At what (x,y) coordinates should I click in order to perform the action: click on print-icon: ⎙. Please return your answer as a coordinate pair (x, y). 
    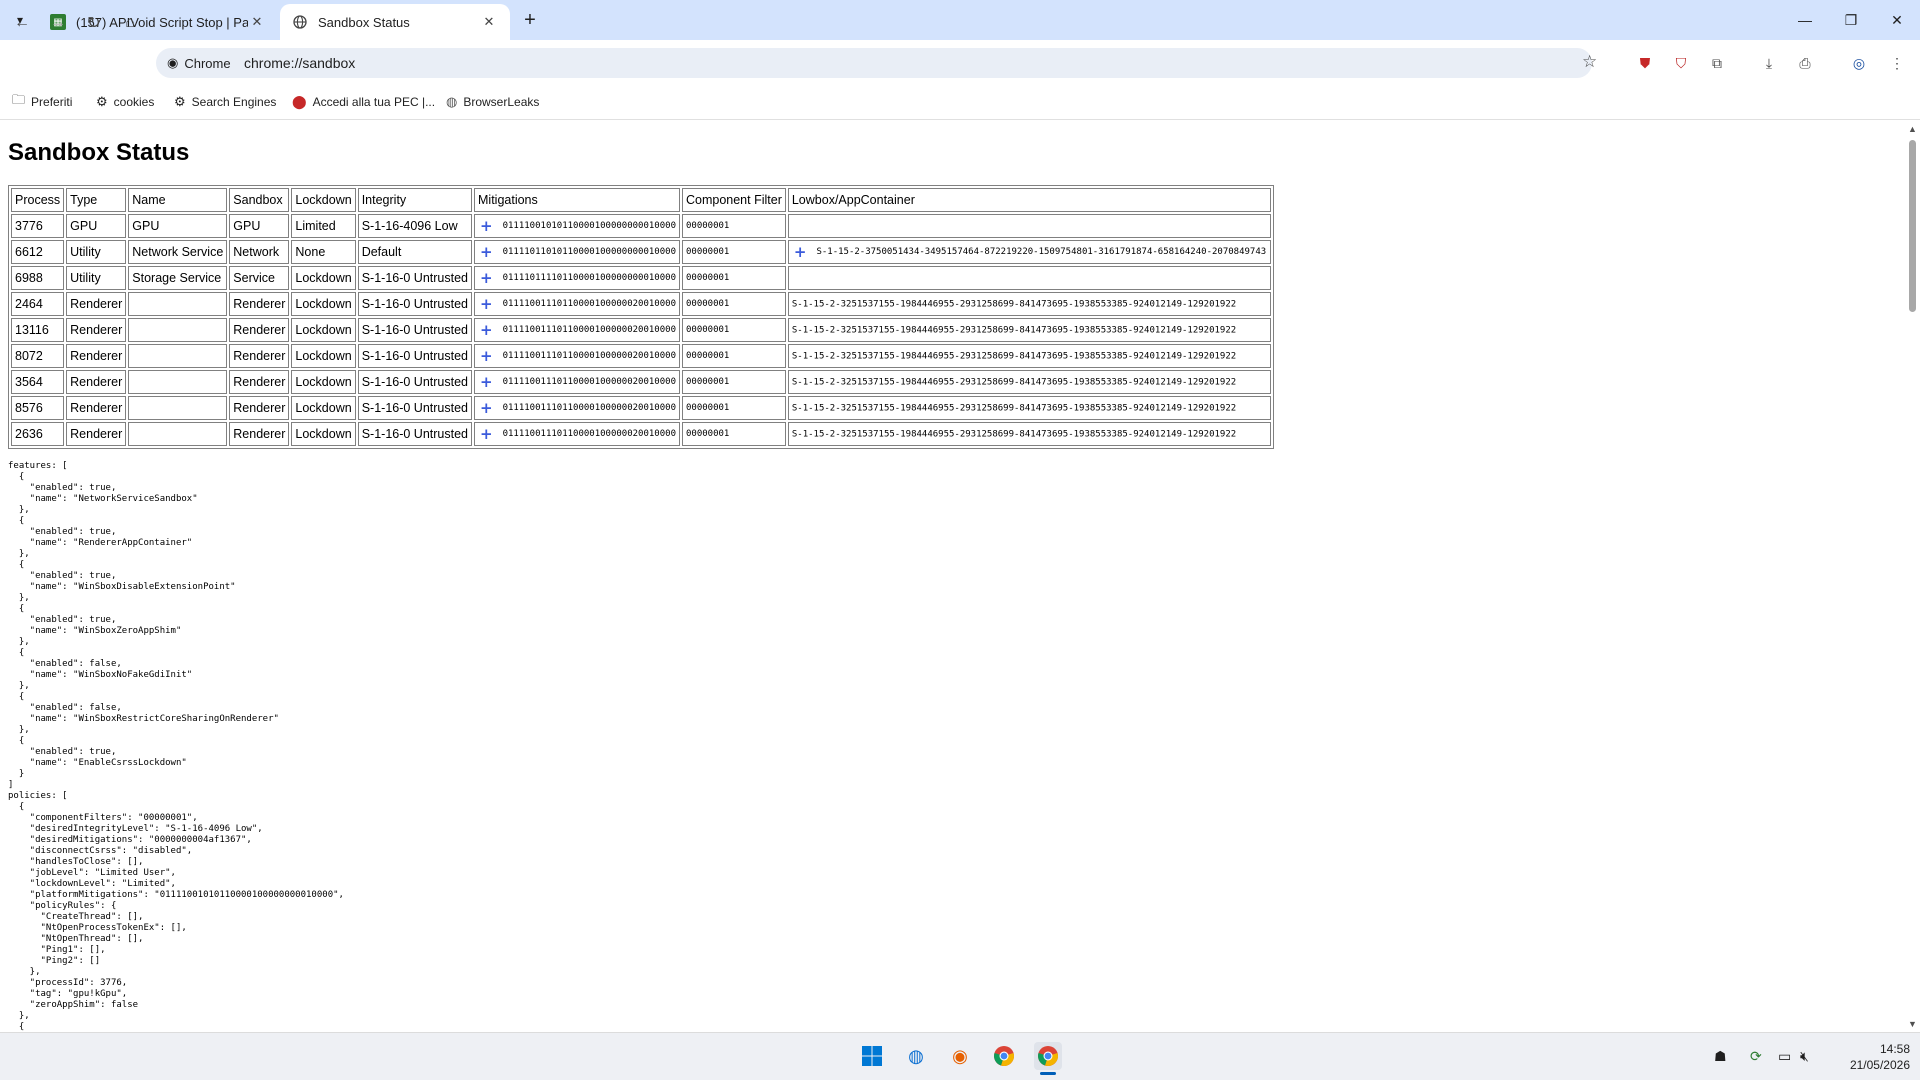
    Looking at the image, I should click on (1805, 63).